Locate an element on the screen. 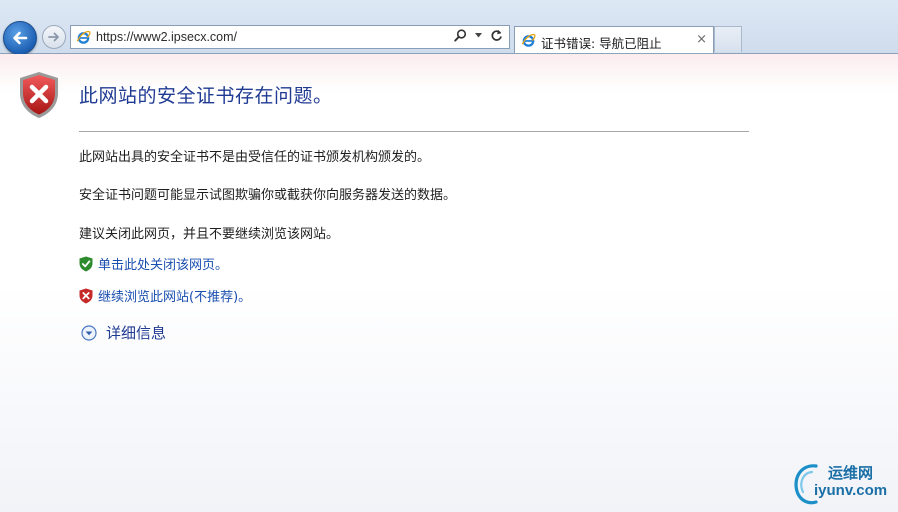 The height and width of the screenshot is (512, 898). back-arrow-icon is located at coordinates (20, 38).